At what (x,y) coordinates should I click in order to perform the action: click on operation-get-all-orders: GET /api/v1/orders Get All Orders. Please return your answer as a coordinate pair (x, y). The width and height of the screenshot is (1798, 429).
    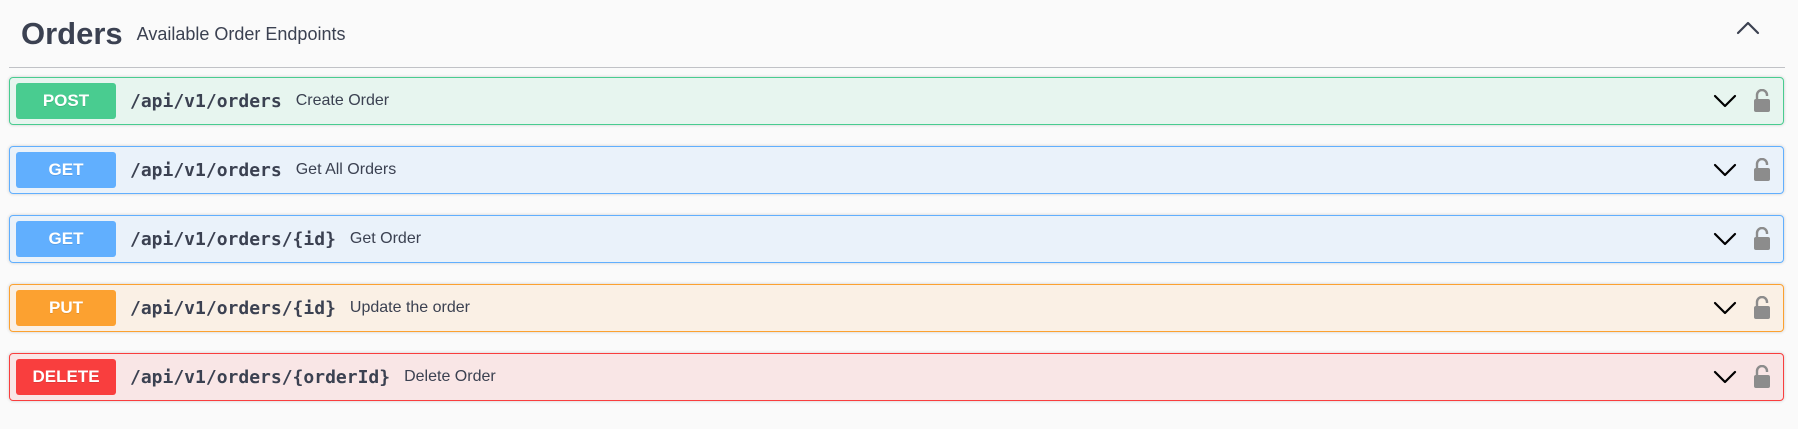
    Looking at the image, I should click on (896, 170).